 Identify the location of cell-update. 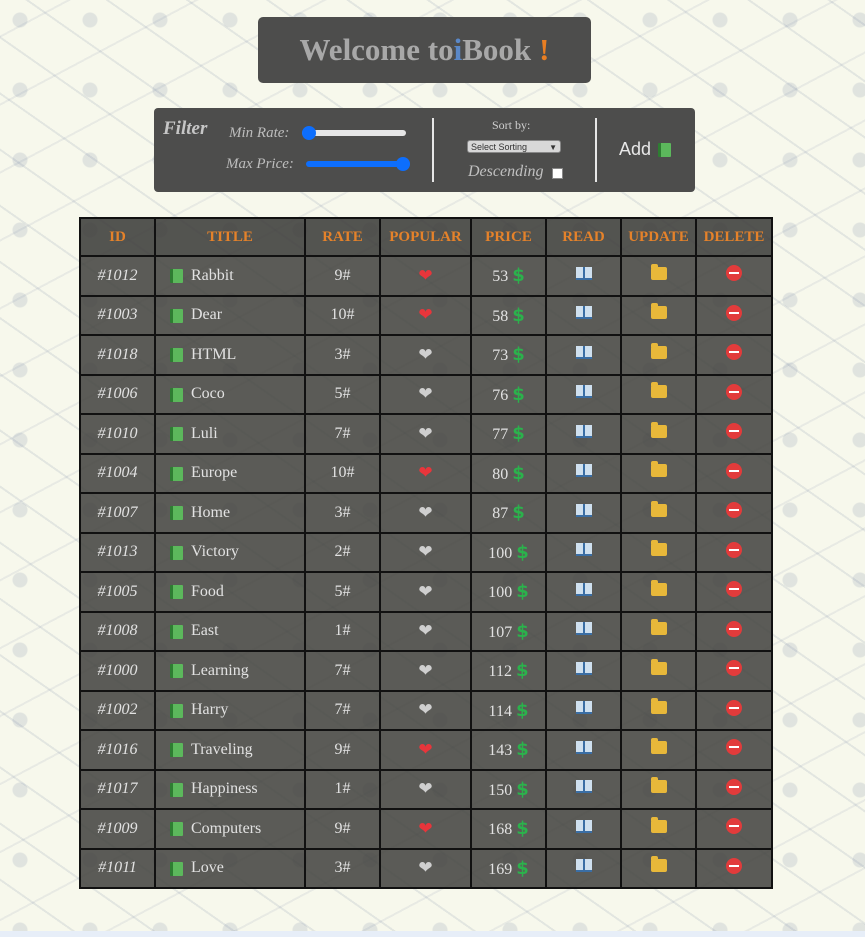
(658, 671).